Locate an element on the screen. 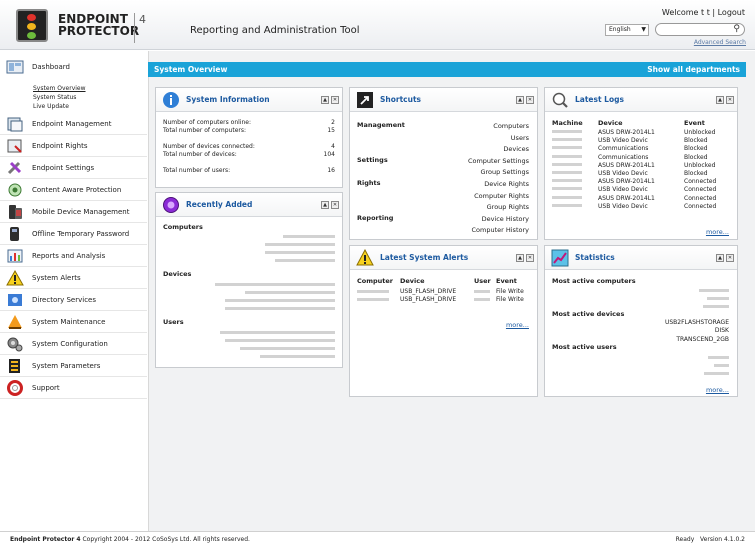 The image size is (755, 547). search-input: ⚲ is located at coordinates (700, 29).